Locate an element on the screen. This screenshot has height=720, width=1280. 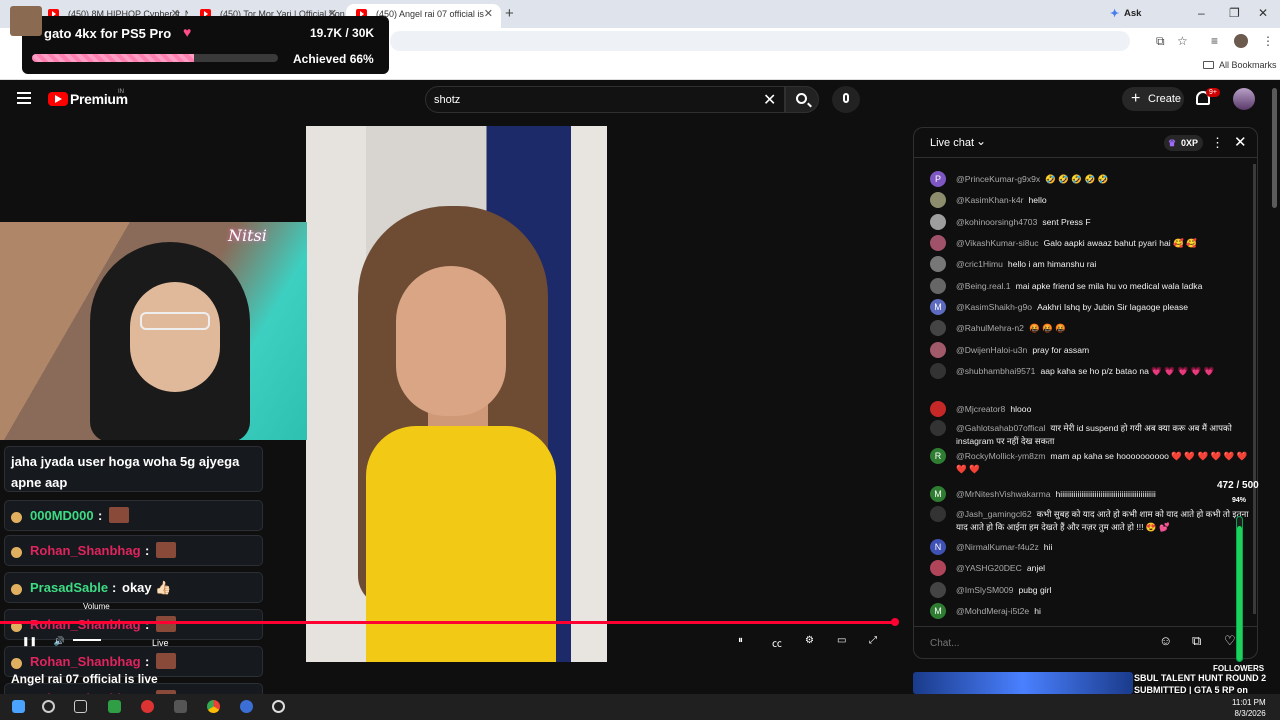
voice-search-button is located at coordinates (846, 99).